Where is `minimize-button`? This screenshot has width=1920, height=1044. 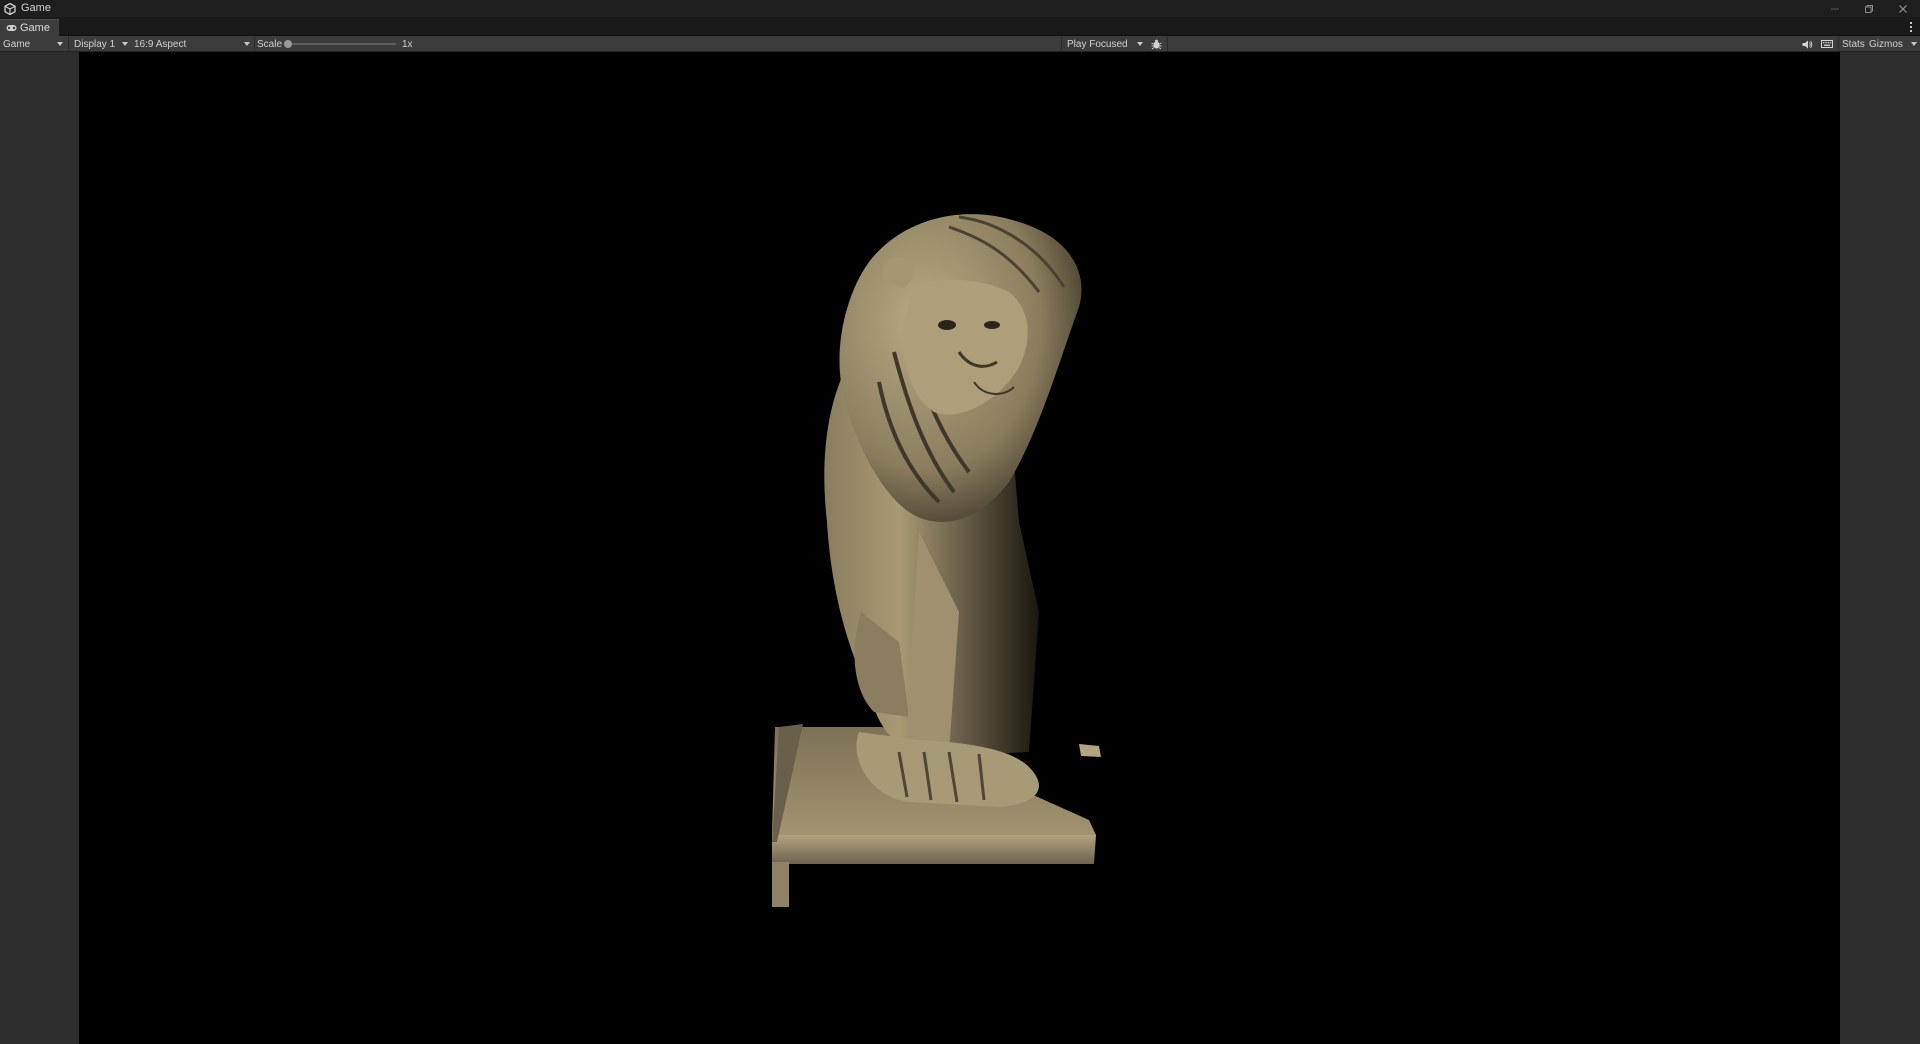
minimize-button is located at coordinates (1835, 8).